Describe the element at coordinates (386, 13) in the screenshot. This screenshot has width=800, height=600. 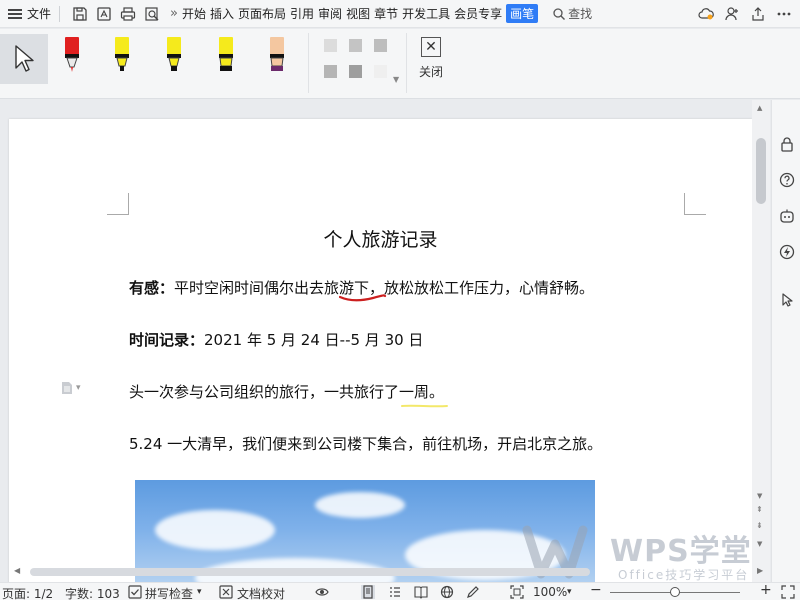
I see `tab-chapter: 章节` at that location.